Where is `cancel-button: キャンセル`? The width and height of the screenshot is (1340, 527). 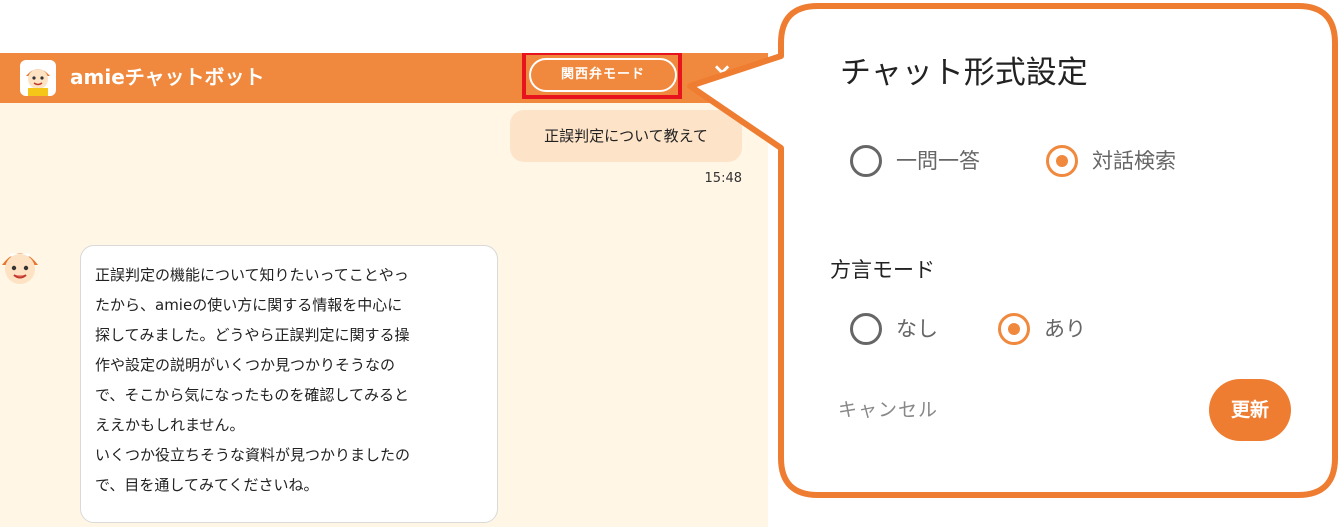
cancel-button: キャンセル is located at coordinates (888, 410).